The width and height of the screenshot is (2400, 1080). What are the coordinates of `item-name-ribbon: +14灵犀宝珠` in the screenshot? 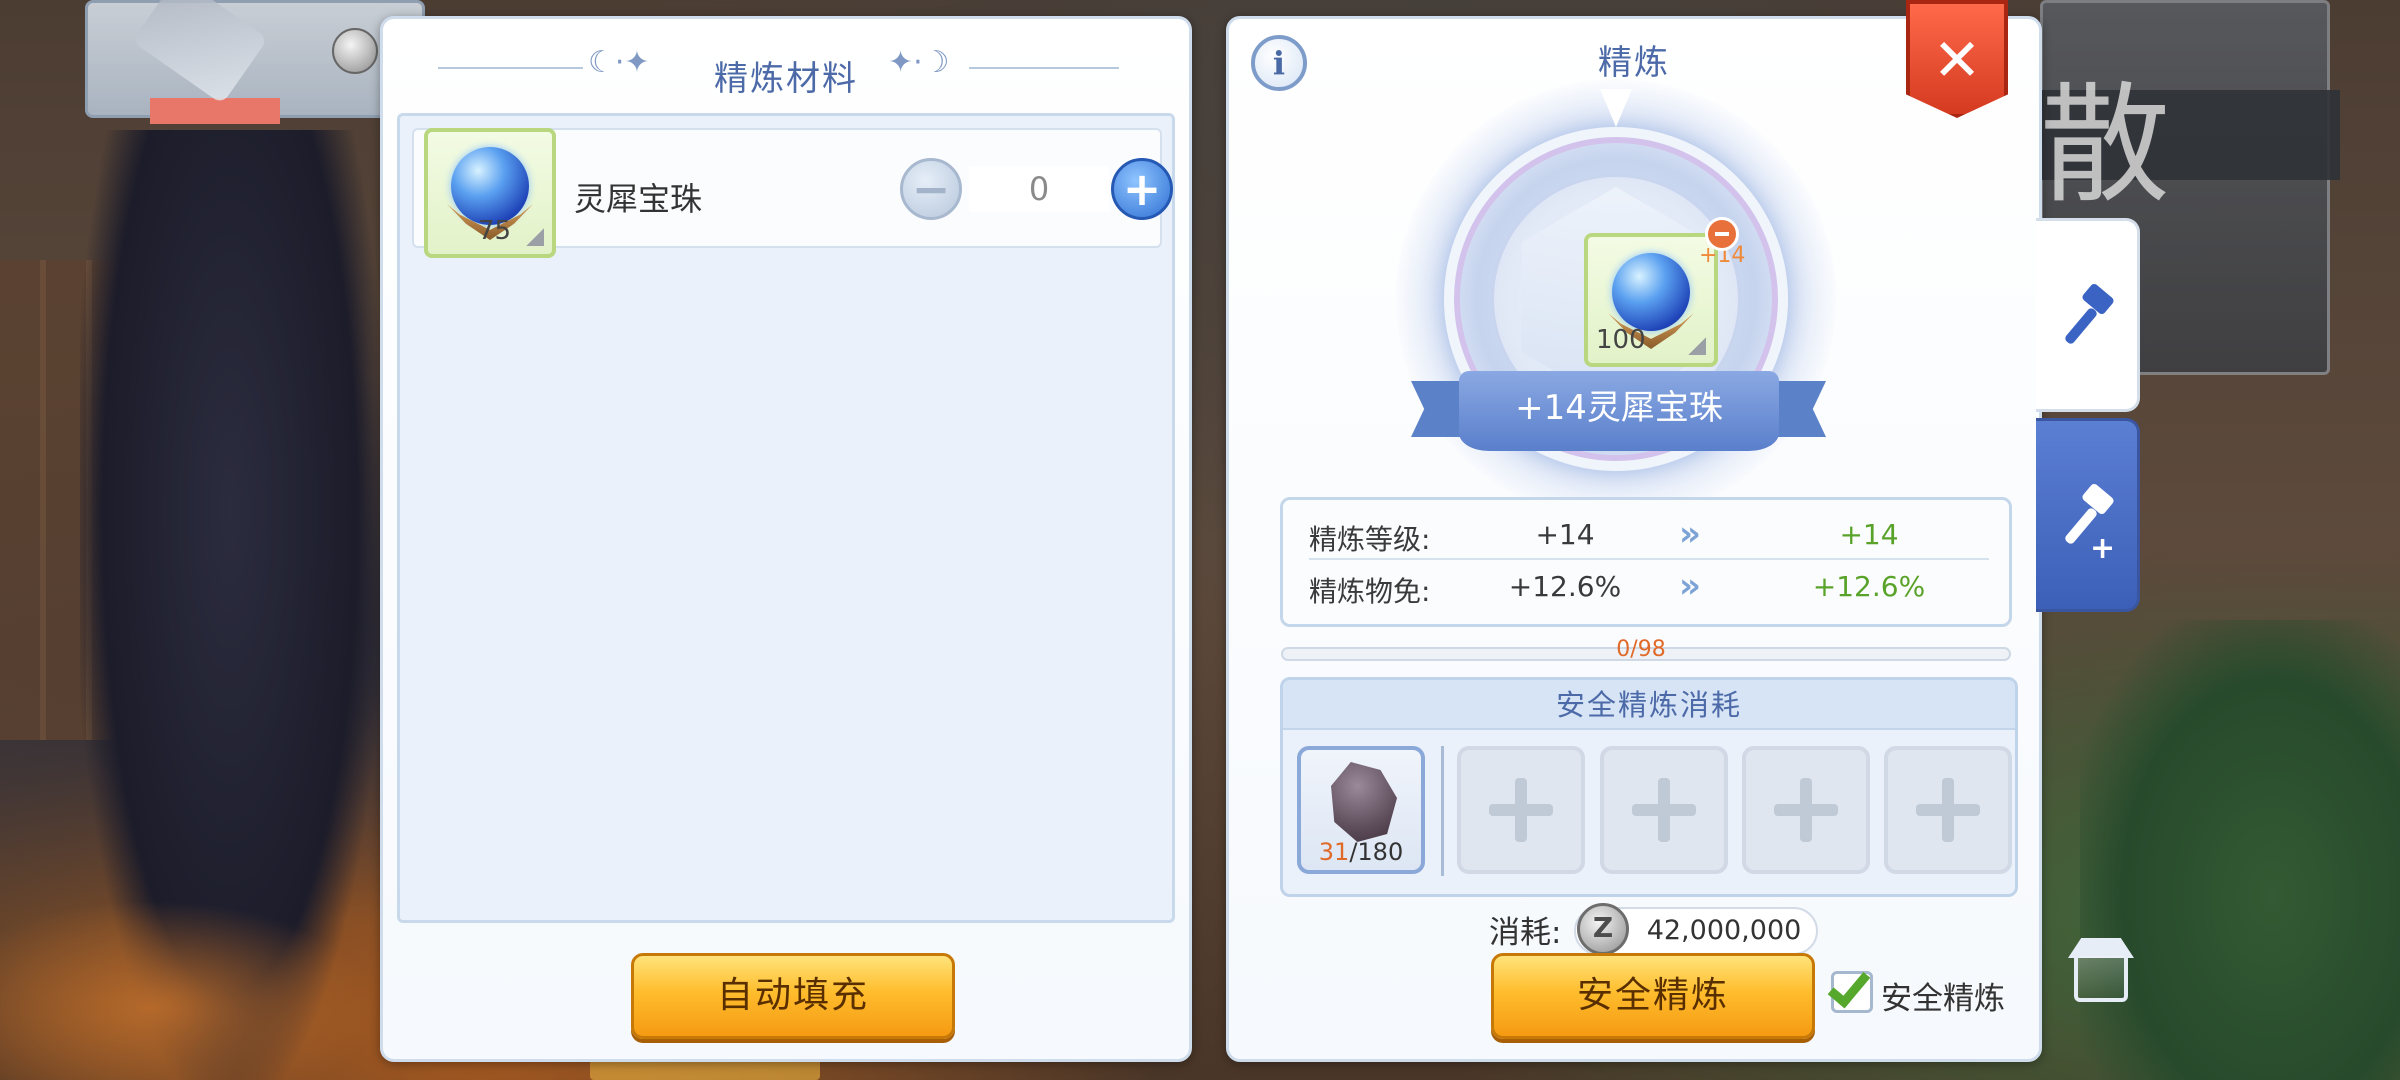 It's located at (1618, 415).